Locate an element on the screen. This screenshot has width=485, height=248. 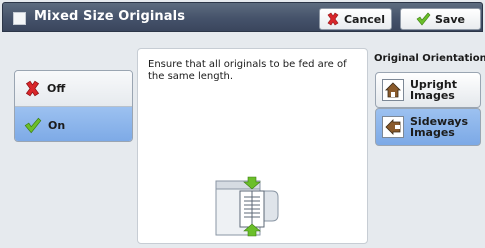
save-label: Save is located at coordinates (450, 19).